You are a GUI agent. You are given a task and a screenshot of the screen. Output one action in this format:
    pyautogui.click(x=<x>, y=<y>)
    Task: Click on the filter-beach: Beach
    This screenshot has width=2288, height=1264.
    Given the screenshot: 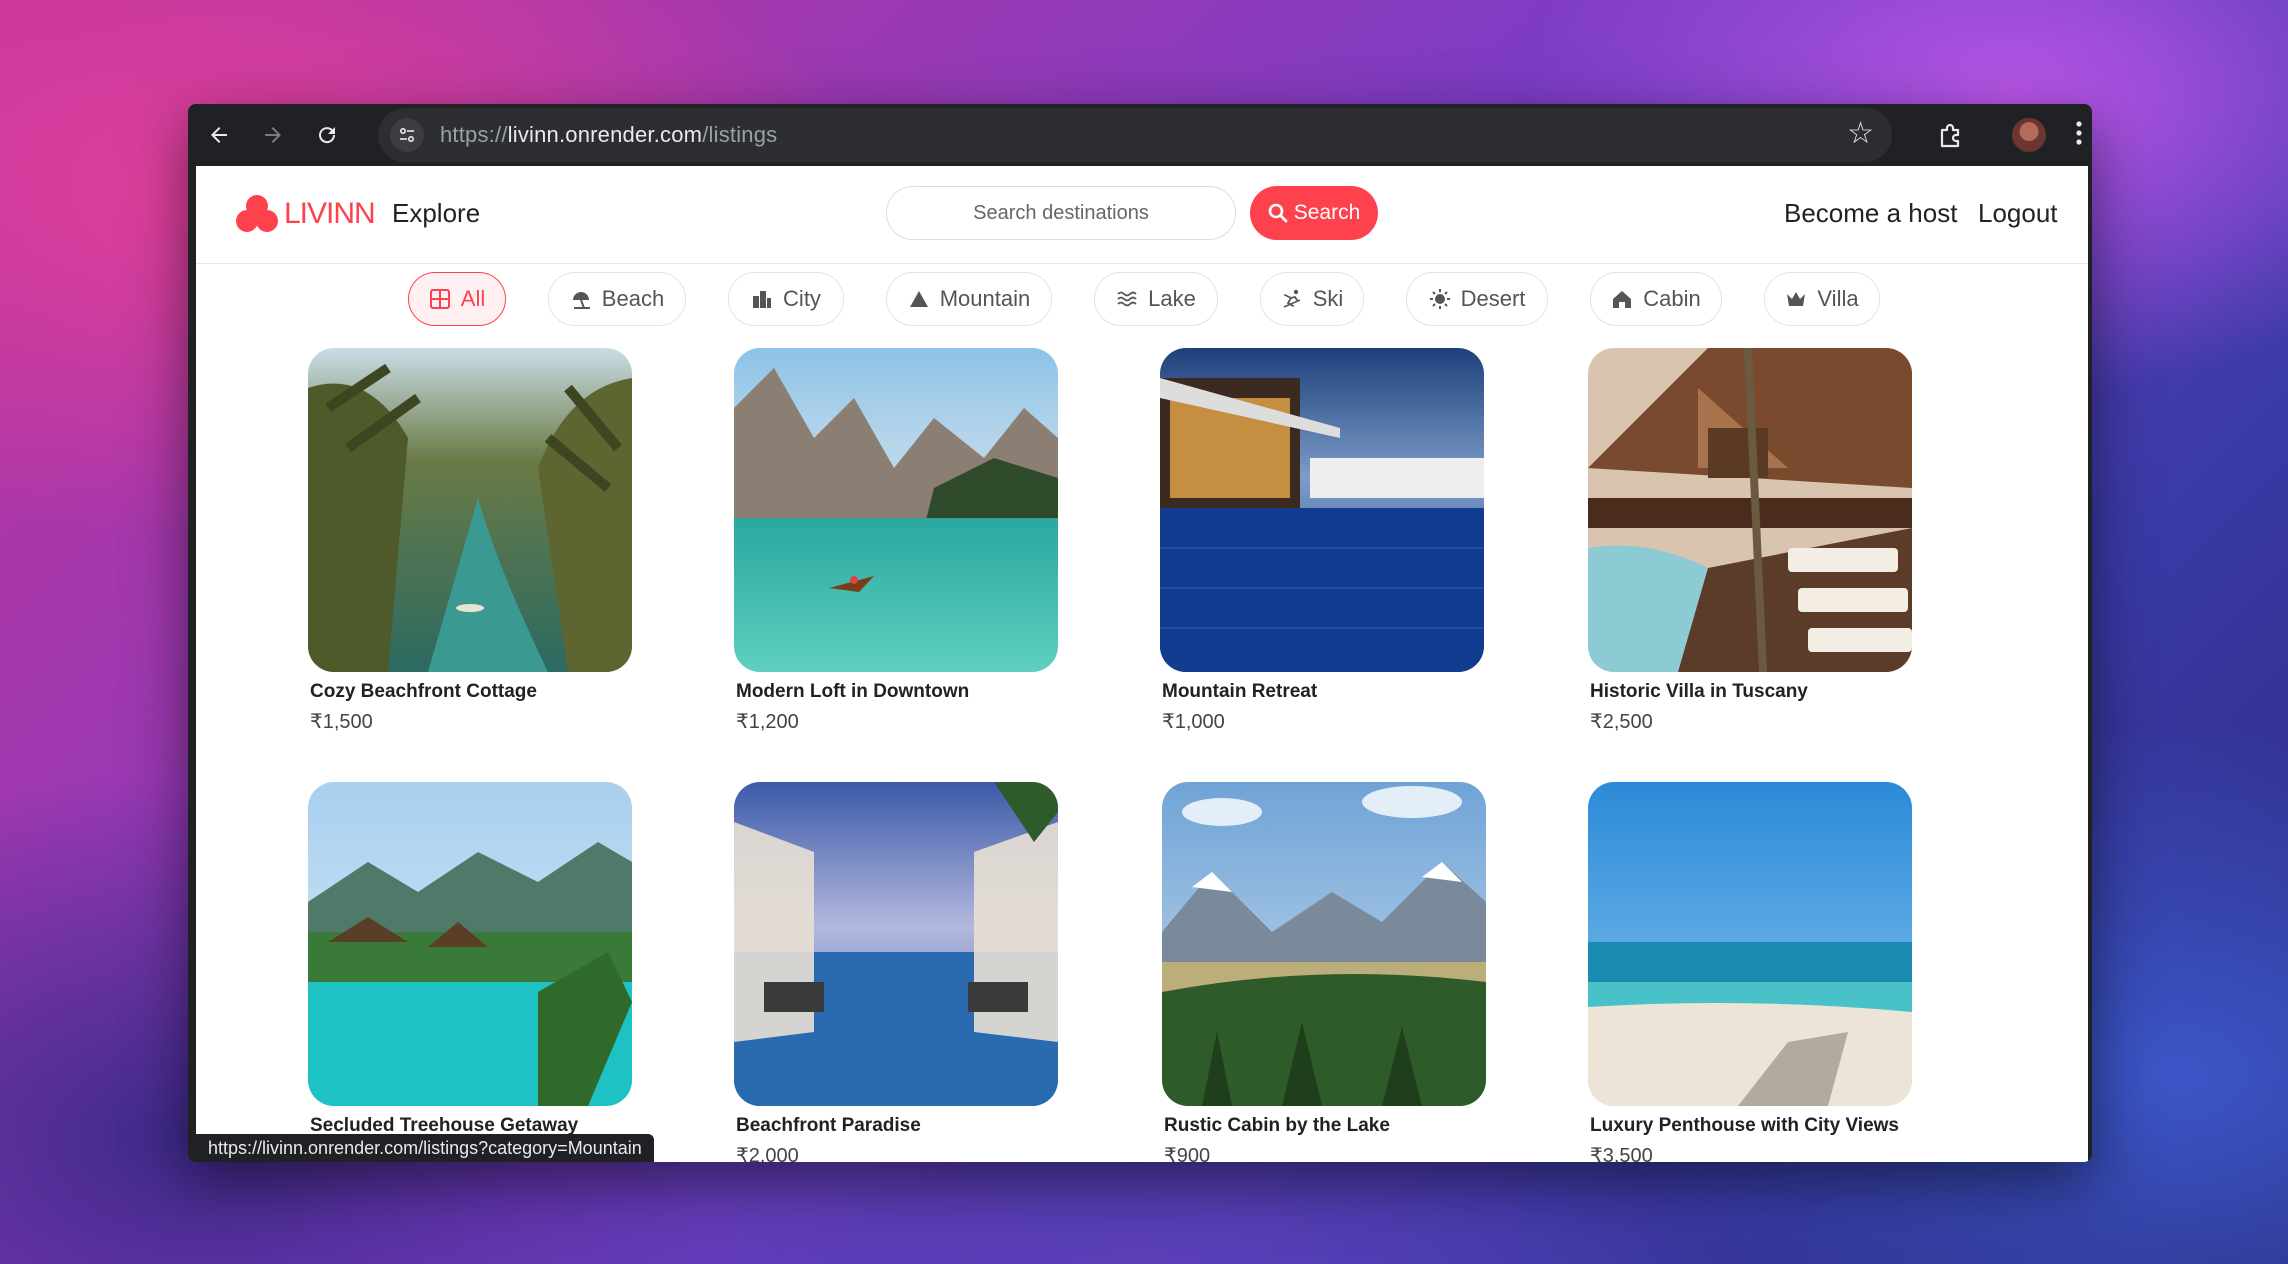 What is the action you would take?
    pyautogui.click(x=617, y=299)
    